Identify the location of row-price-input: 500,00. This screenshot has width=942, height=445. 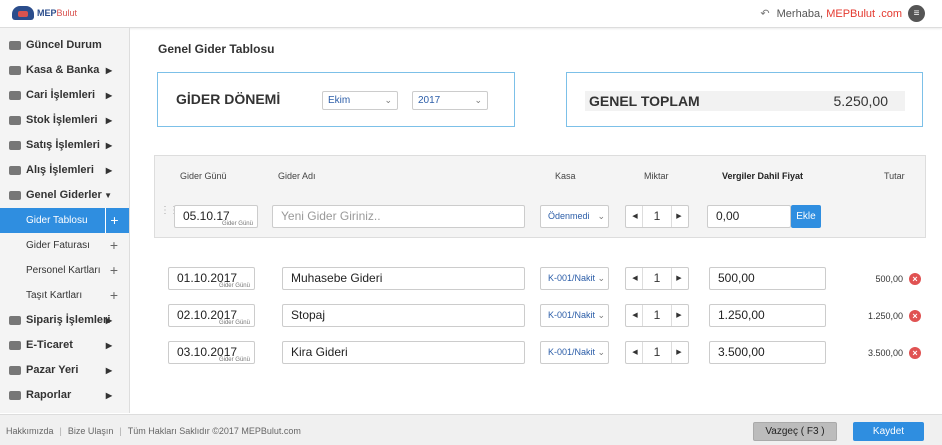
(767, 278).